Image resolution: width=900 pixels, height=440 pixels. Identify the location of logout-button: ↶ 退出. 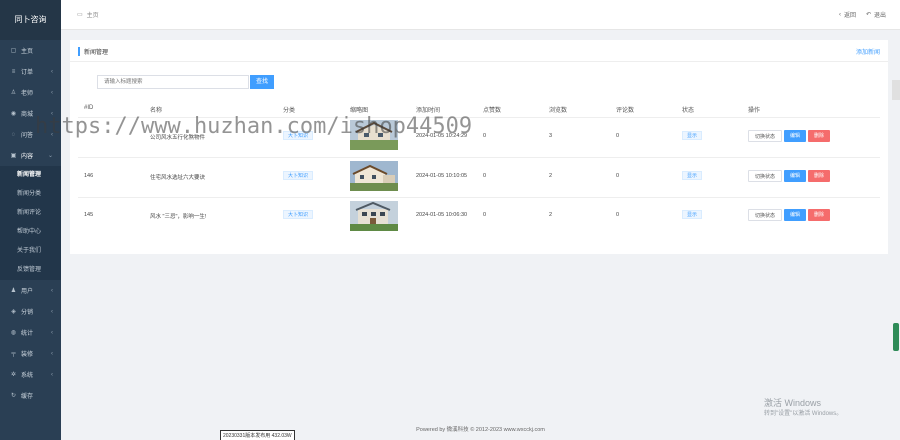
(876, 14).